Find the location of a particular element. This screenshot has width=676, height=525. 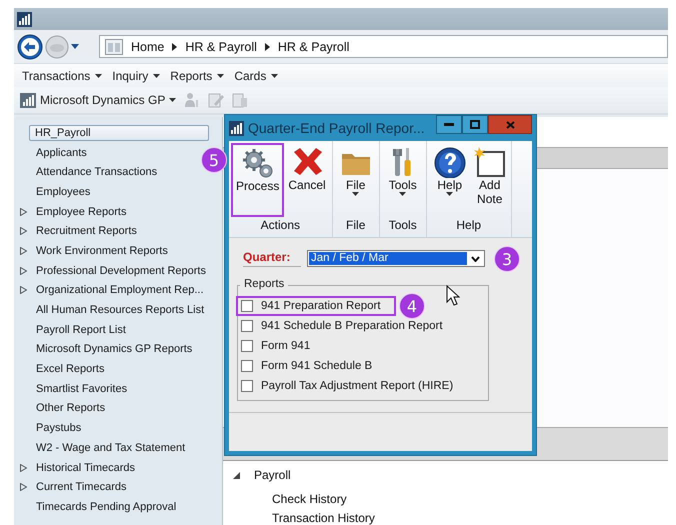

minimize-icon is located at coordinates (449, 124).